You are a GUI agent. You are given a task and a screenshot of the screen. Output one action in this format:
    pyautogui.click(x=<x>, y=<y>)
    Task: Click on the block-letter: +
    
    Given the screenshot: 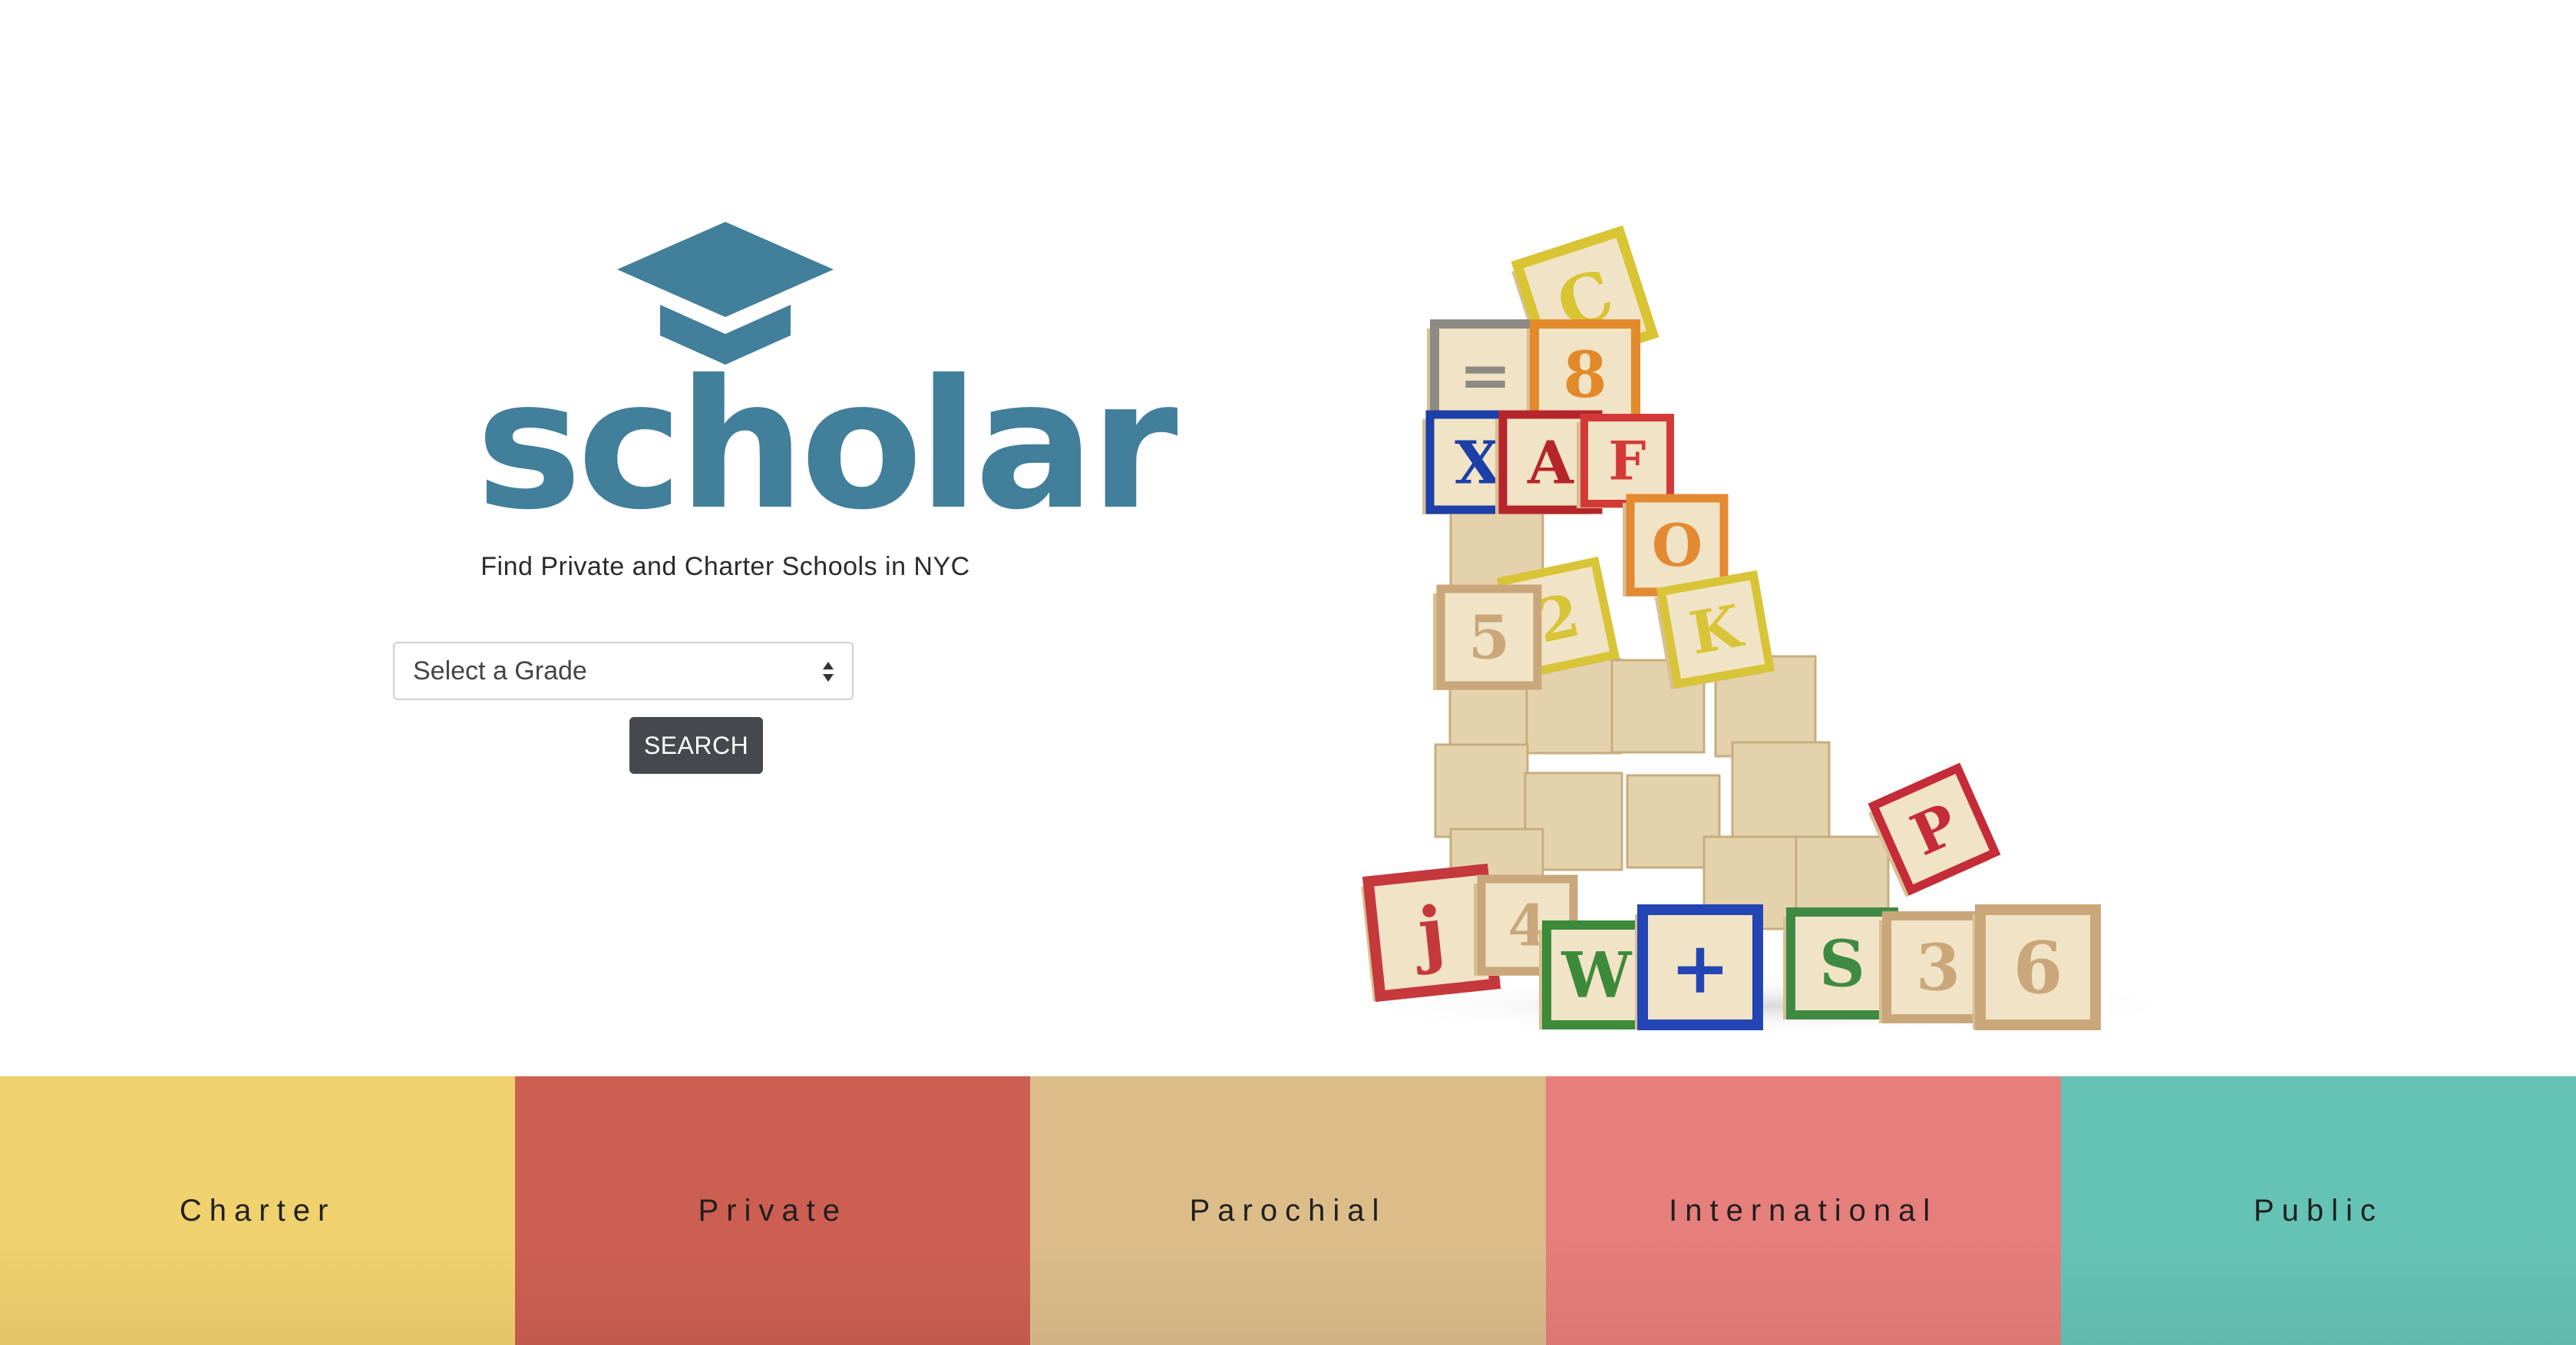 What is the action you would take?
    pyautogui.click(x=1700, y=968)
    